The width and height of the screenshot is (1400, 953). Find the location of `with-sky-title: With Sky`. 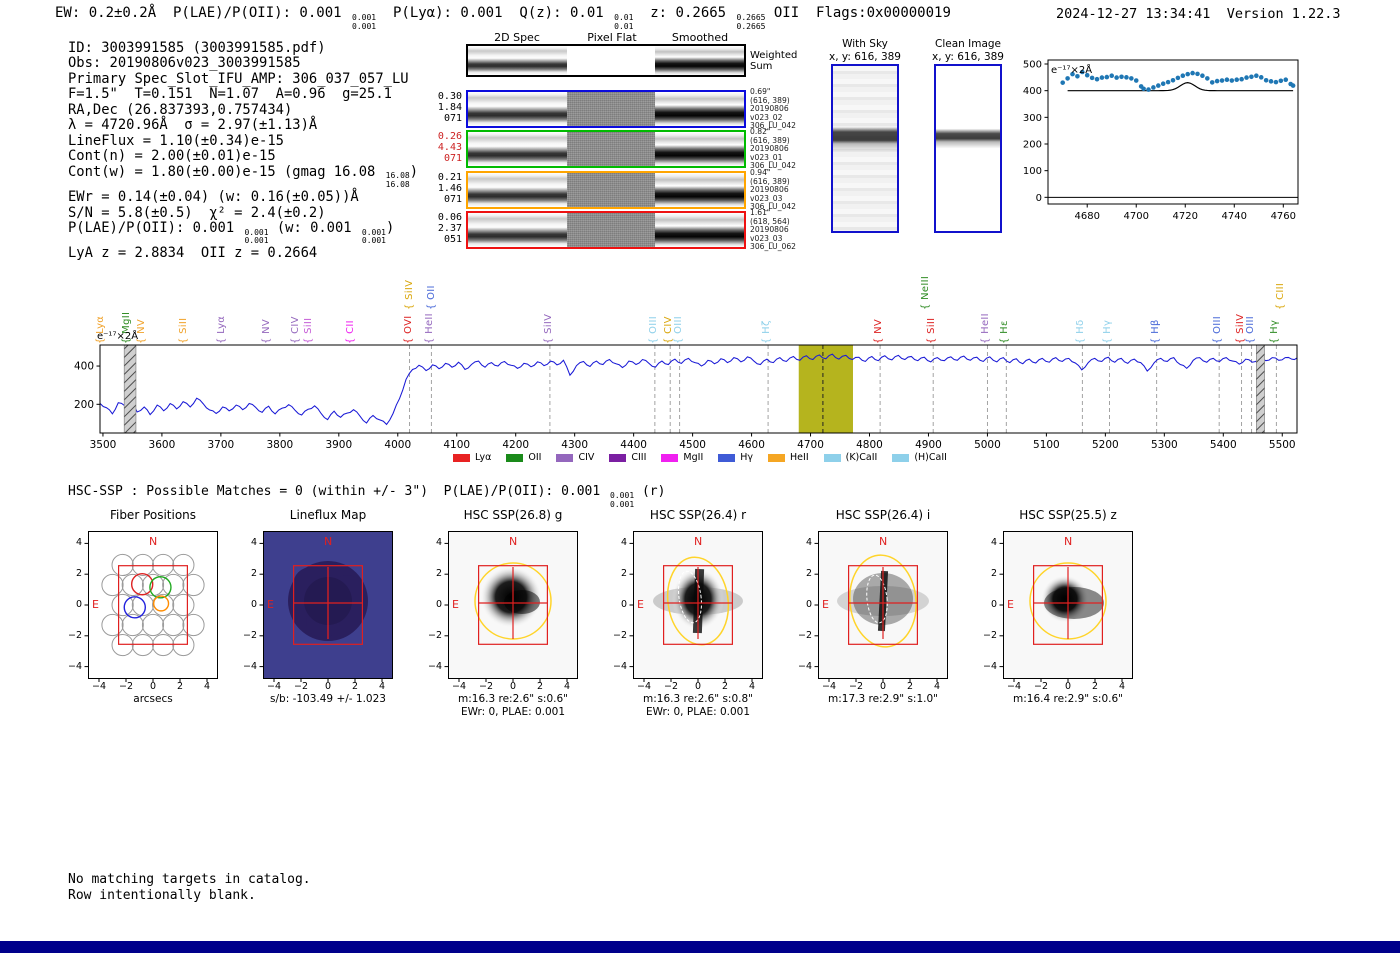

with-sky-title: With Sky is located at coordinates (865, 44).